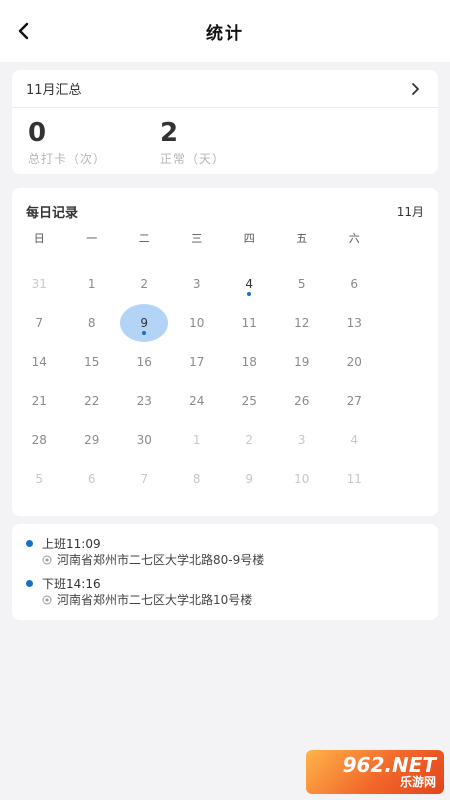 This screenshot has width=450, height=800. I want to click on calendar-day: 28, so click(39, 439).